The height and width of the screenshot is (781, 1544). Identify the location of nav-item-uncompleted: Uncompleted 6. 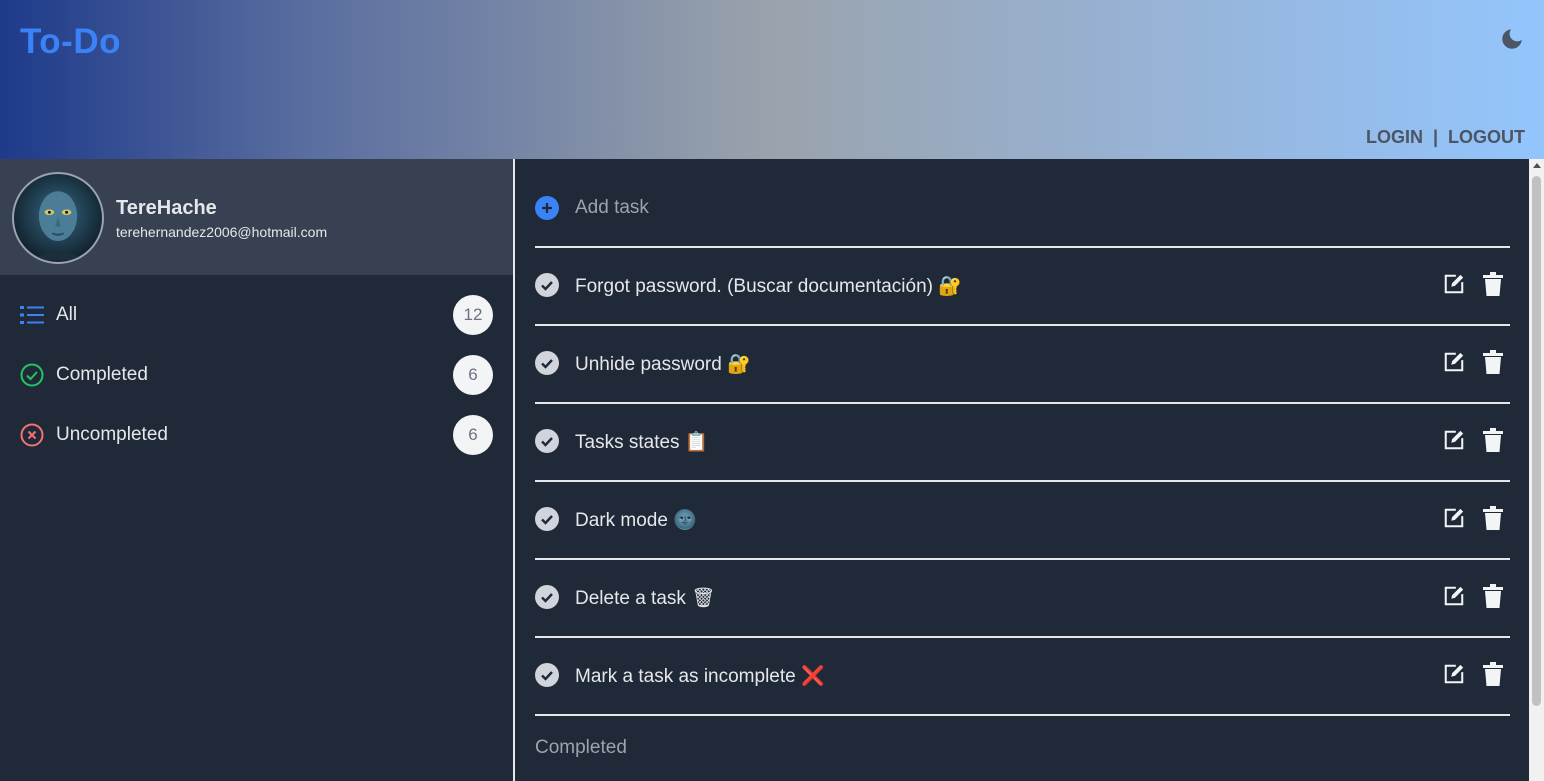
(256, 435).